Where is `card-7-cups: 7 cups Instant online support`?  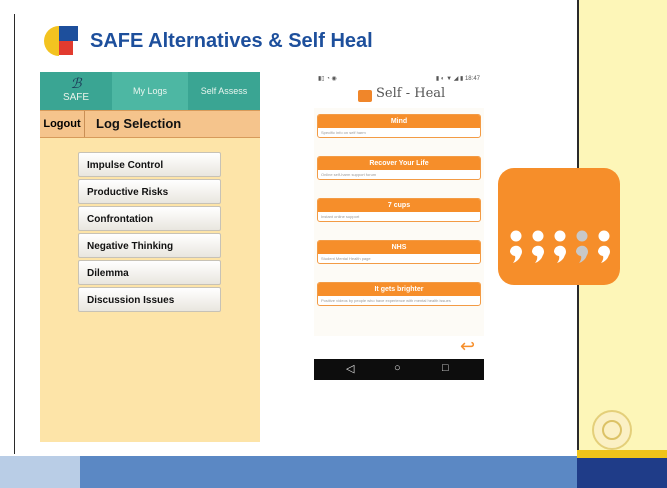
card-7-cups: 7 cups Instant online support is located at coordinates (399, 210).